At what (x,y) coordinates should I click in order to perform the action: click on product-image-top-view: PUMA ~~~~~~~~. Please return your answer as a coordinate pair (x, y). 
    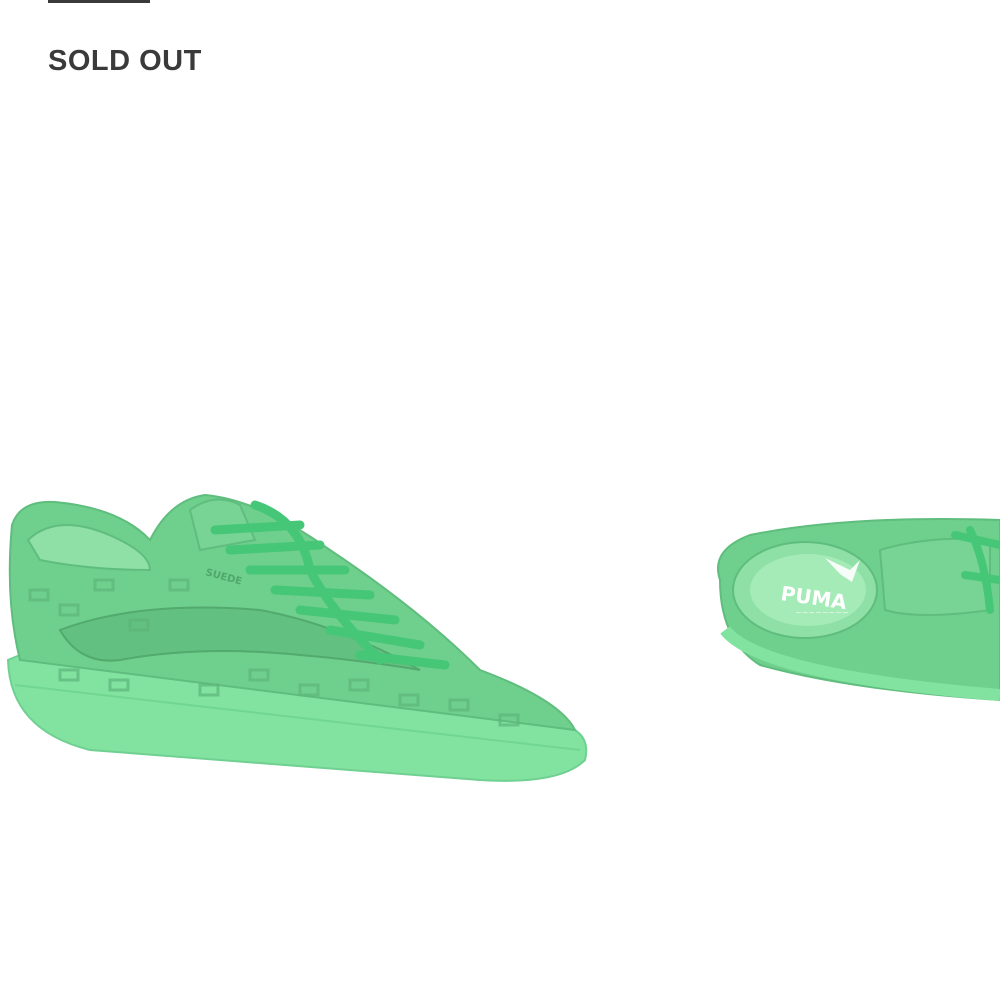
    Looking at the image, I should click on (850, 615).